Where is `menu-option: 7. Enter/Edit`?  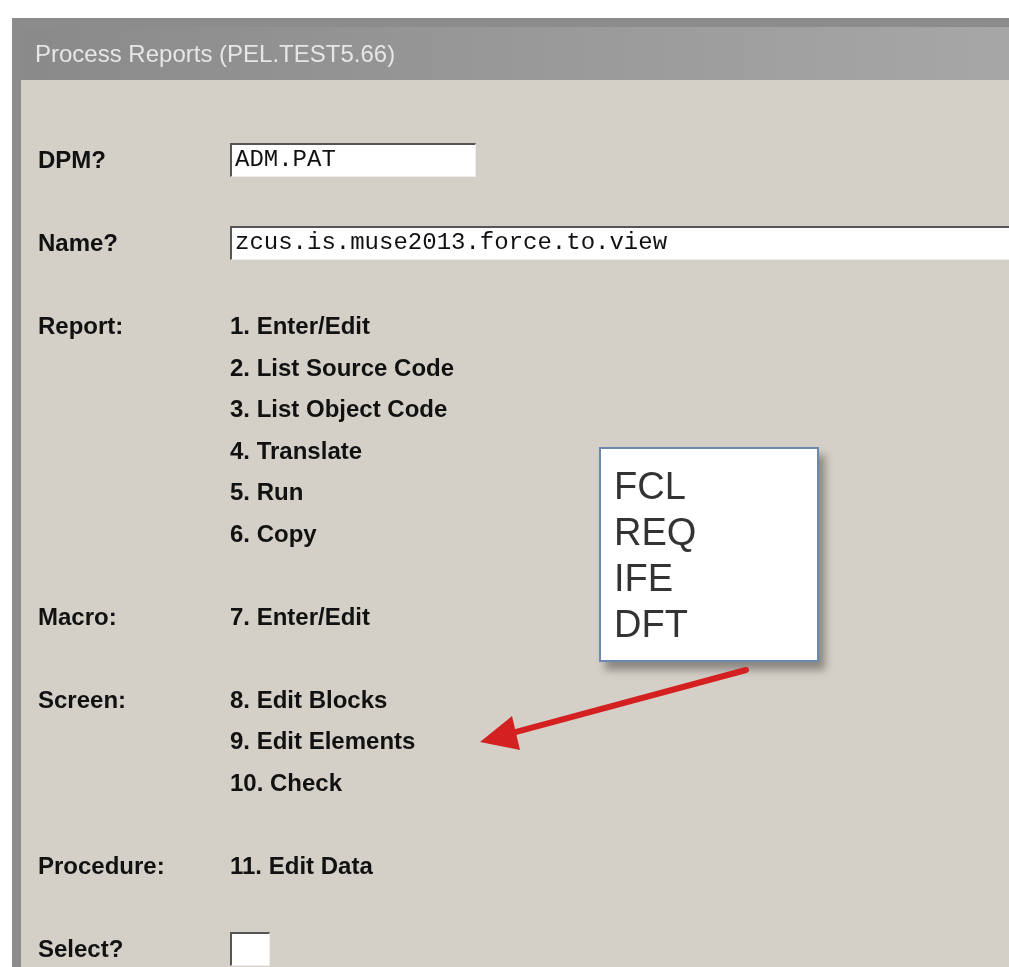
menu-option: 7. Enter/Edit is located at coordinates (300, 616).